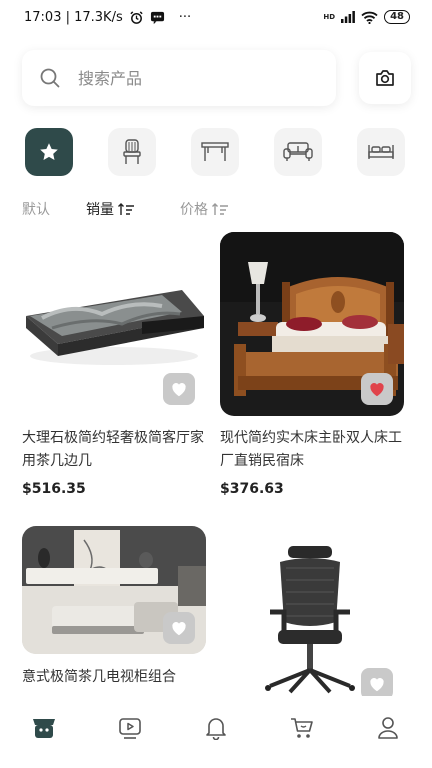 Image resolution: width=432 pixels, height=768 pixels. I want to click on search-input, so click(193, 78).